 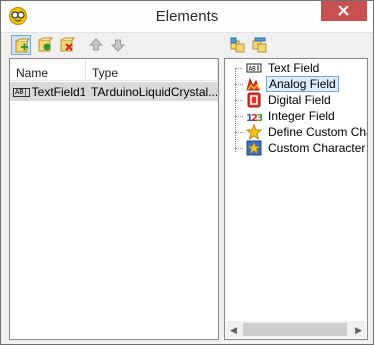 I want to click on right-toolbar, so click(x=256, y=45).